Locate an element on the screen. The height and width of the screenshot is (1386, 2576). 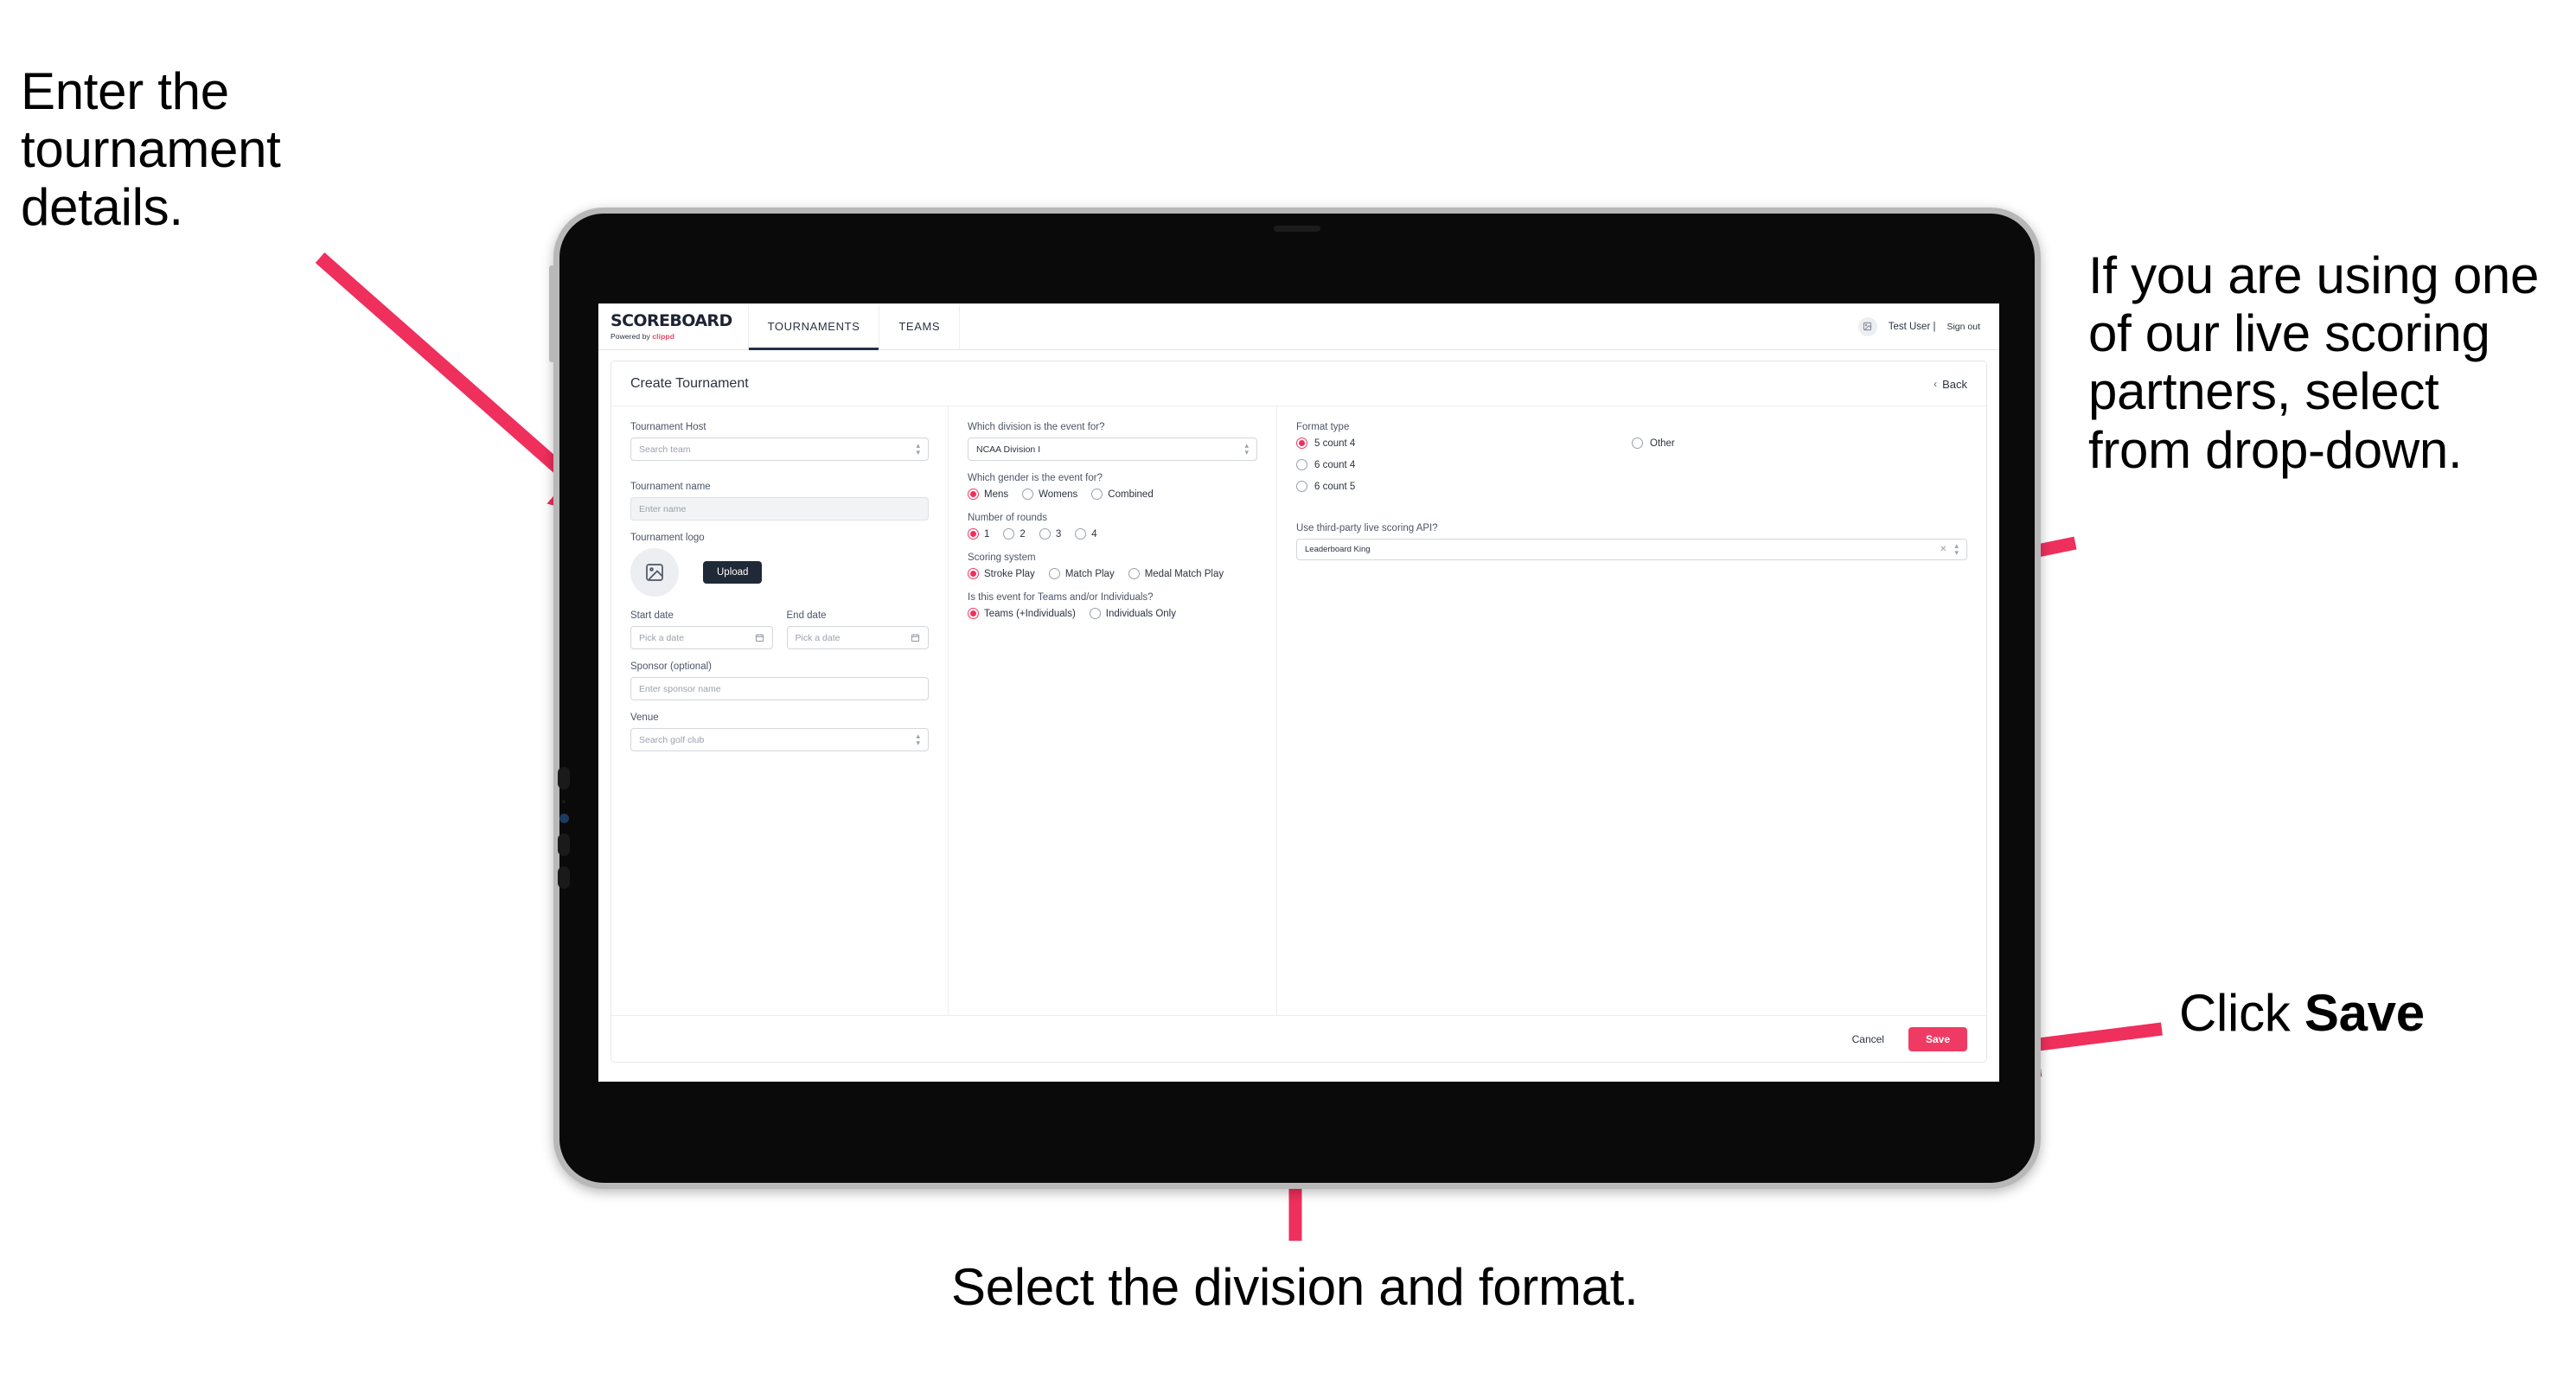
radio-format-other: Other is located at coordinates (1800, 443).